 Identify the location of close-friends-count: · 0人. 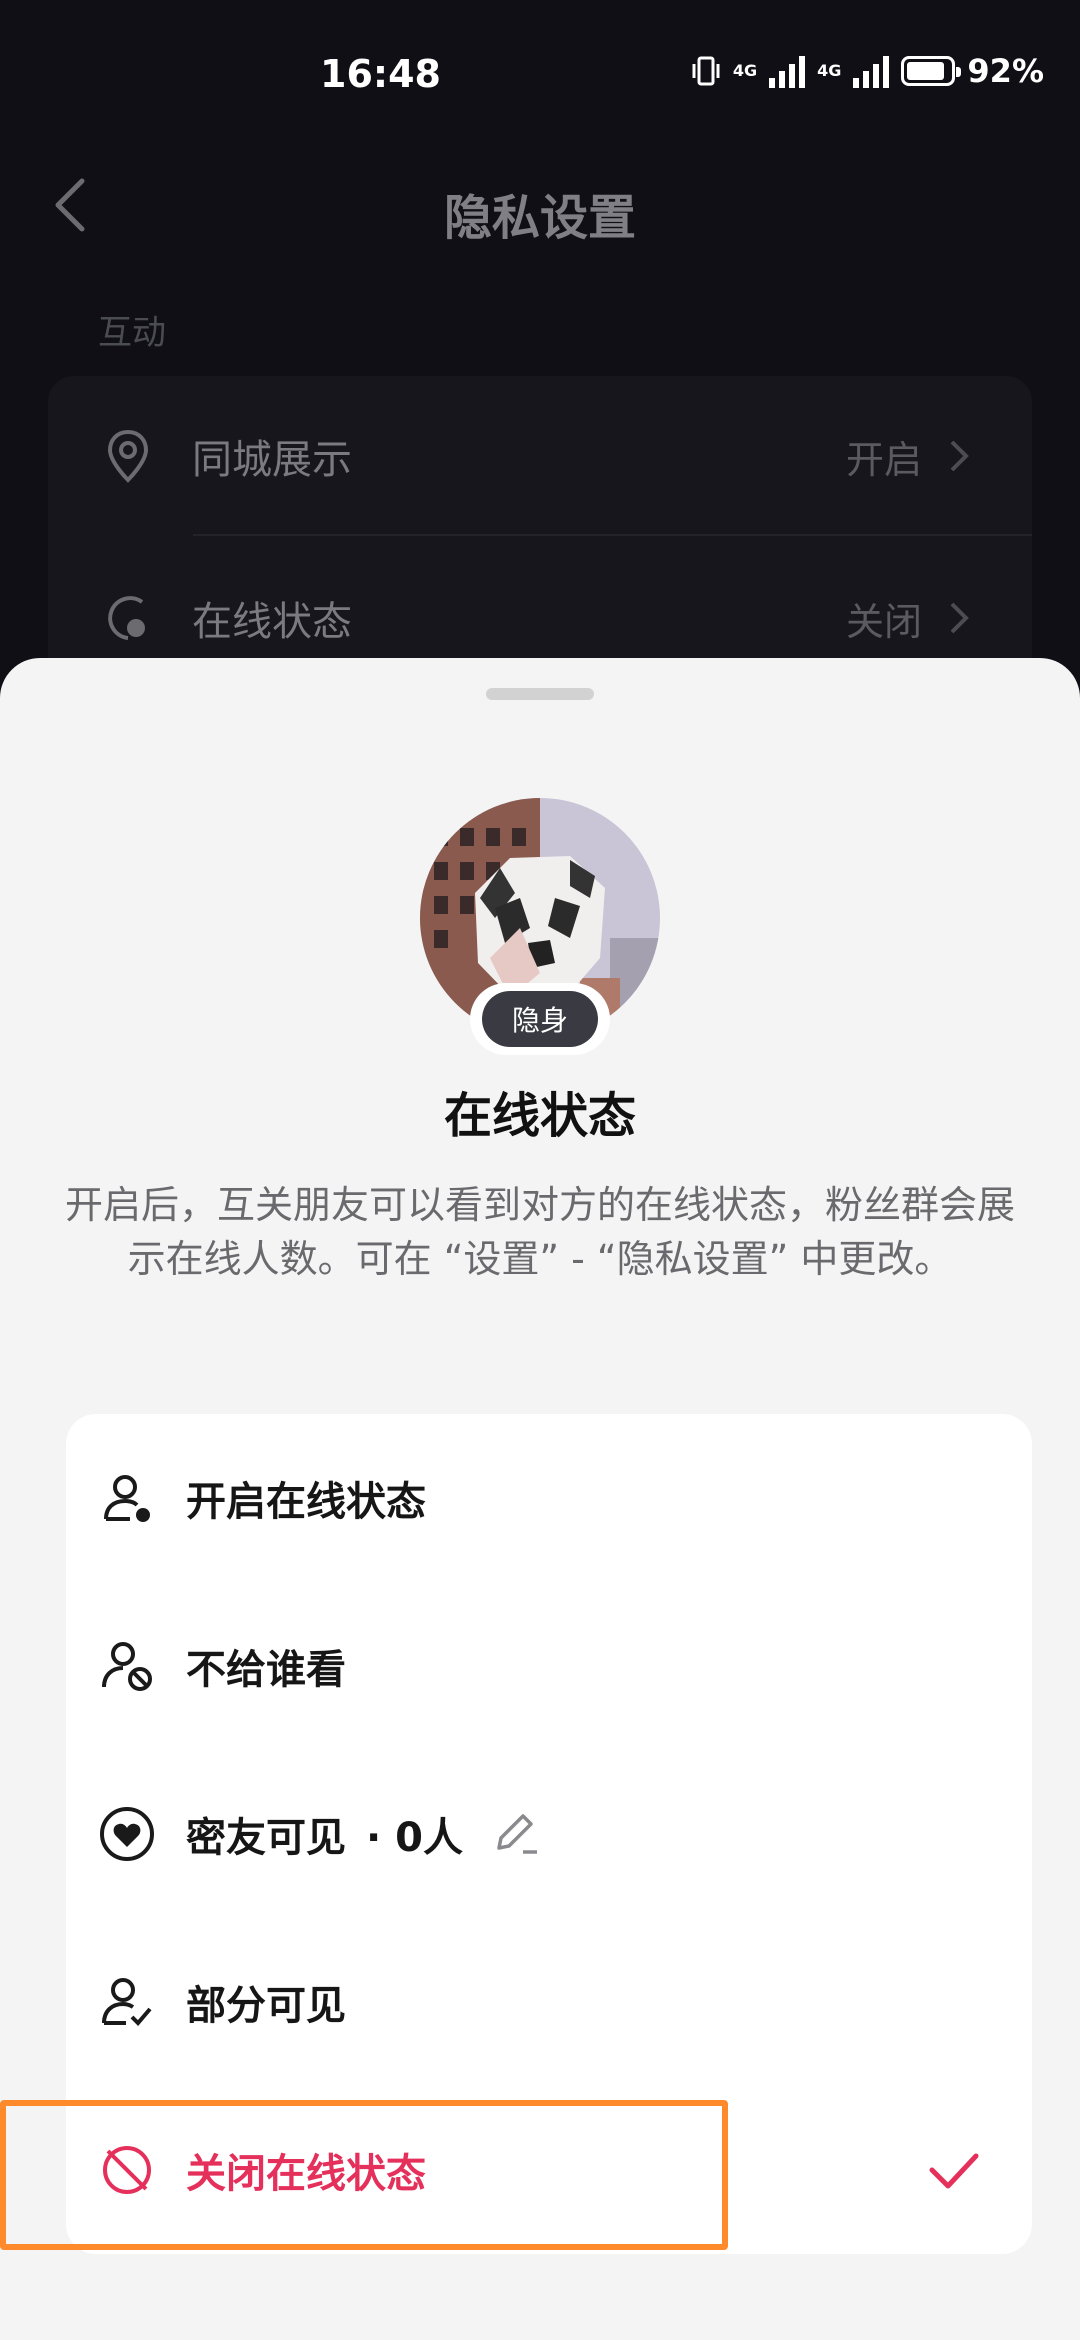
(414, 1838).